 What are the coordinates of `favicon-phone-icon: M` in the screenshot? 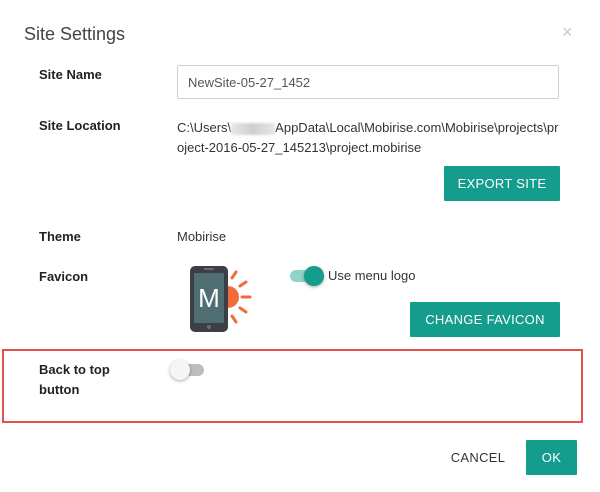 It's located at (221, 299).